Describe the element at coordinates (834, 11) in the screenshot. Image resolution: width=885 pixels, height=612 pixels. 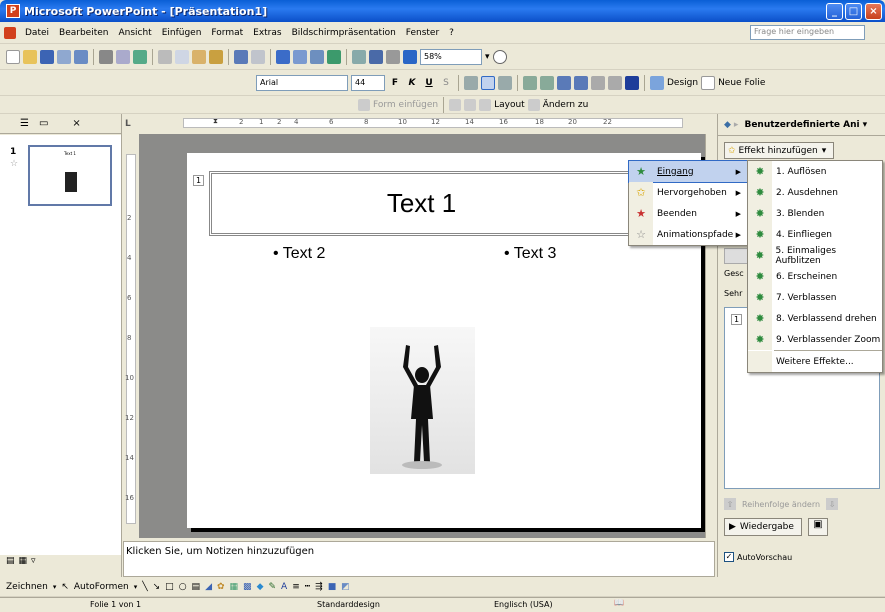
I see `minimize-button: _` at that location.